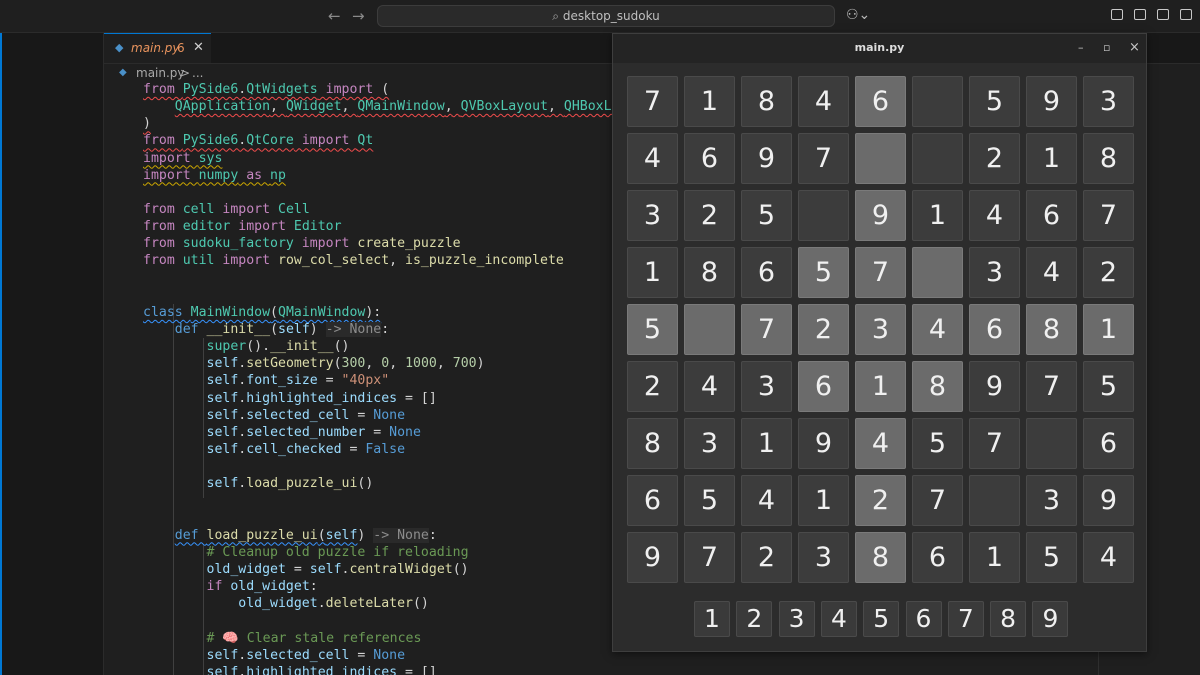 This screenshot has height=675, width=1200. I want to click on arrow-left-icon: ←, so click(334, 16).